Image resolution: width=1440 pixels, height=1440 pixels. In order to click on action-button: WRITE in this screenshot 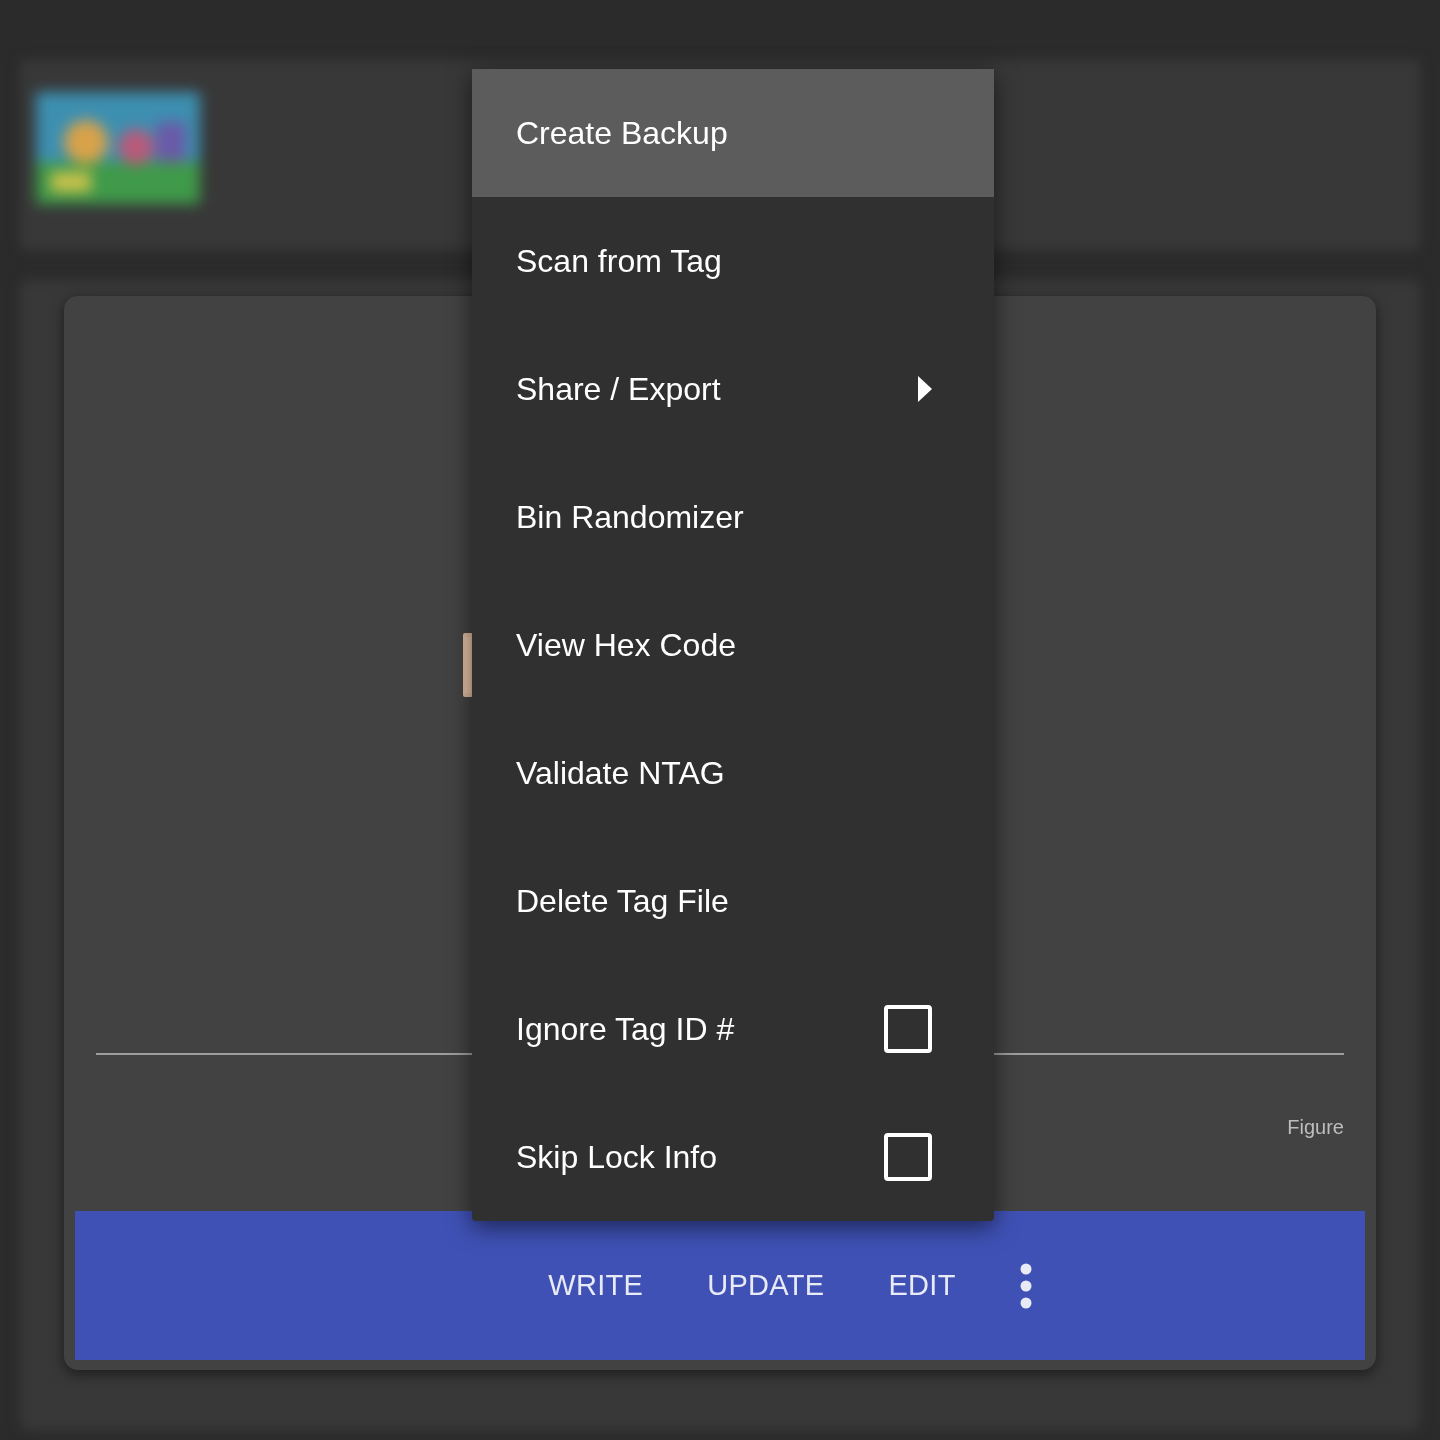, I will do `click(596, 1285)`.